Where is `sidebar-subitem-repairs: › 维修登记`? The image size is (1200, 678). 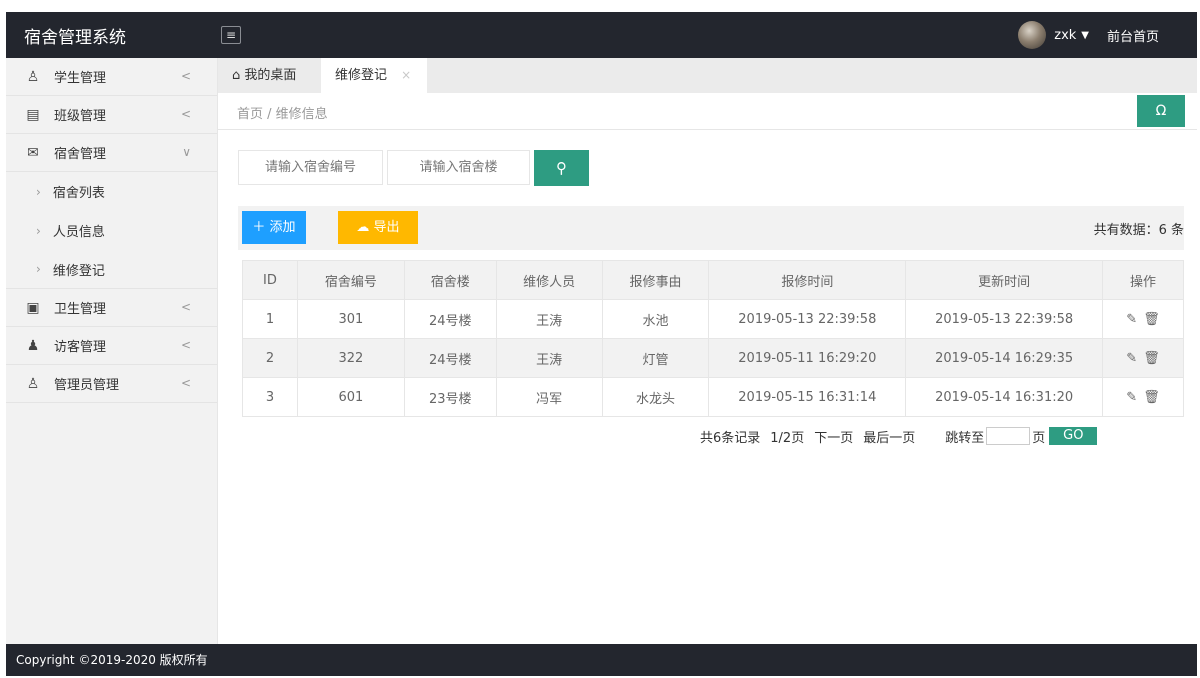 sidebar-subitem-repairs: › 维修登记 is located at coordinates (111, 269).